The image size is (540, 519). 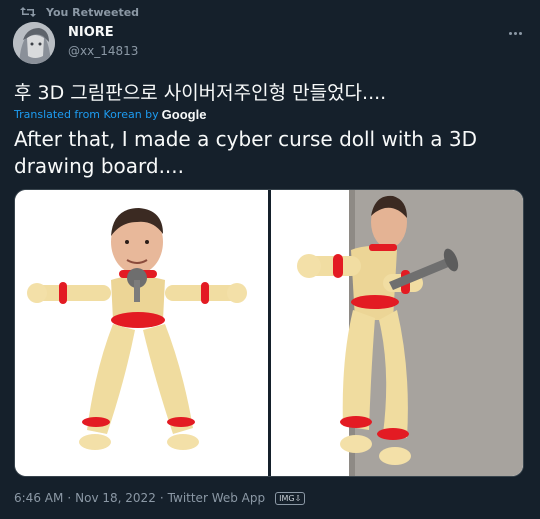 What do you see at coordinates (38, 498) in the screenshot?
I see `tweet-time: 6:46 AM` at bounding box center [38, 498].